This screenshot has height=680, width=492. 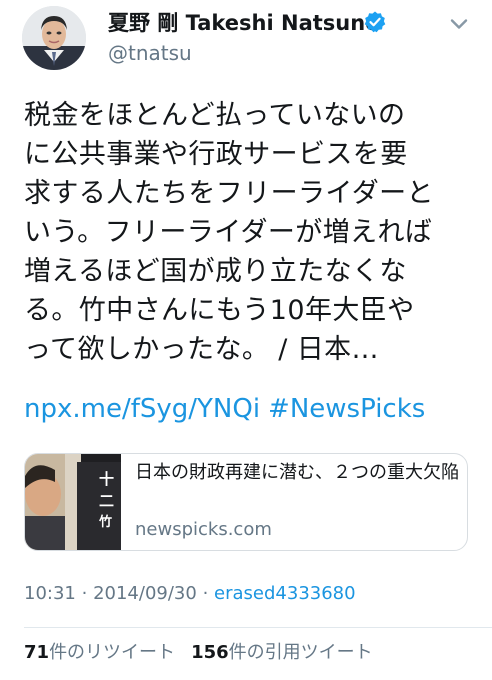 I want to click on card-title: 日本の財政再建に潜む、２つの重大欠陥, so click(x=297, y=472).